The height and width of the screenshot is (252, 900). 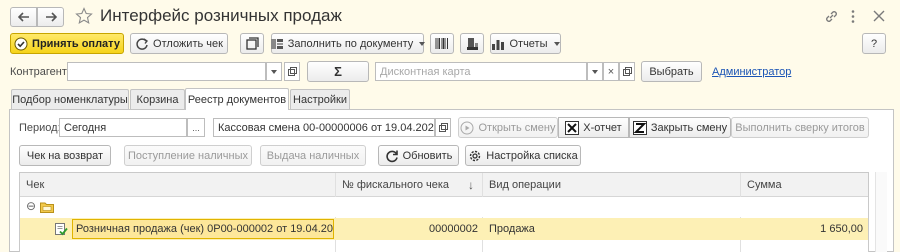 I want to click on barcode-button, so click(x=442, y=43).